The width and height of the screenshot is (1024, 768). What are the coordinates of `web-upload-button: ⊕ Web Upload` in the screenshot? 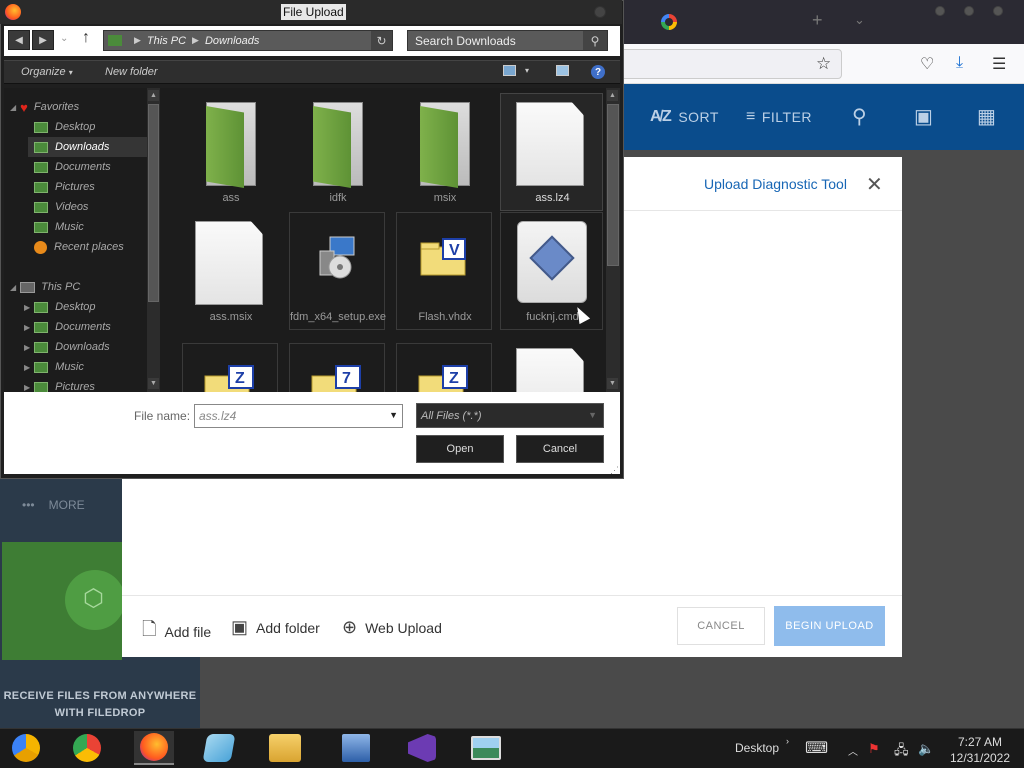 It's located at (392, 627).